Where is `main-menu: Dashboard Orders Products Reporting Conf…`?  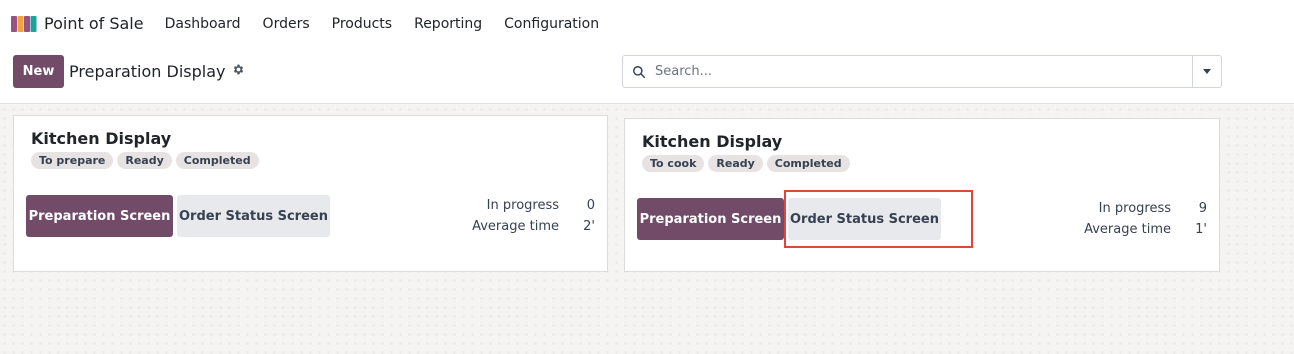 main-menu: Dashboard Orders Products Reporting Conf… is located at coordinates (382, 24).